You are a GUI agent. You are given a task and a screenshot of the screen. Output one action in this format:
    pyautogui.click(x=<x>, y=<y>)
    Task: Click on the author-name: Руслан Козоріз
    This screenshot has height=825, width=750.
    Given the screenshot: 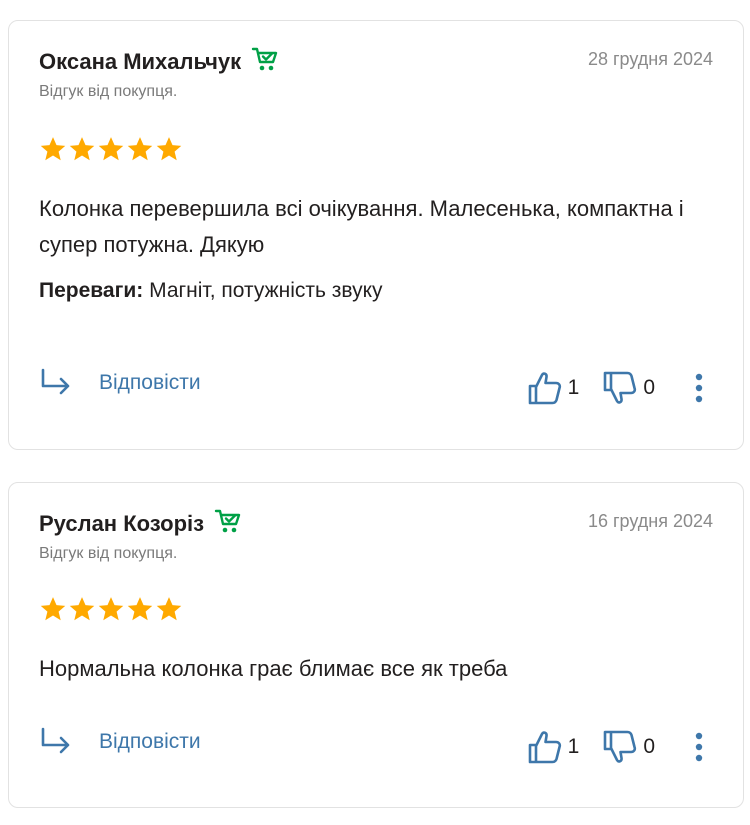 What is the action you would take?
    pyautogui.click(x=122, y=523)
    